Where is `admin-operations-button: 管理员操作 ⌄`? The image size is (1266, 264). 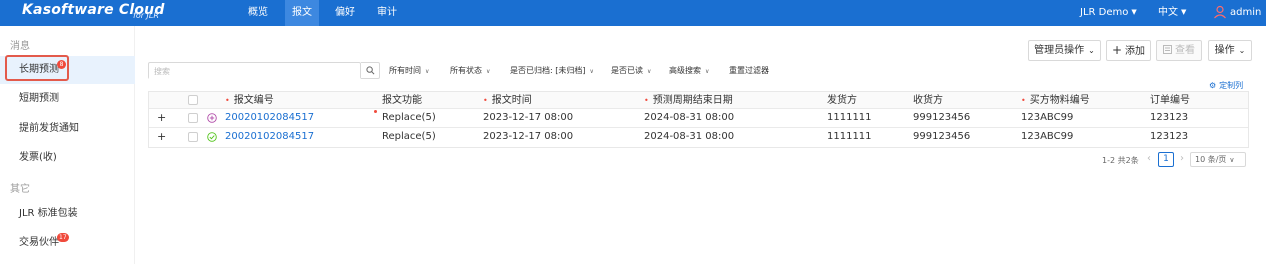 admin-operations-button: 管理员操作 ⌄ is located at coordinates (1064, 50).